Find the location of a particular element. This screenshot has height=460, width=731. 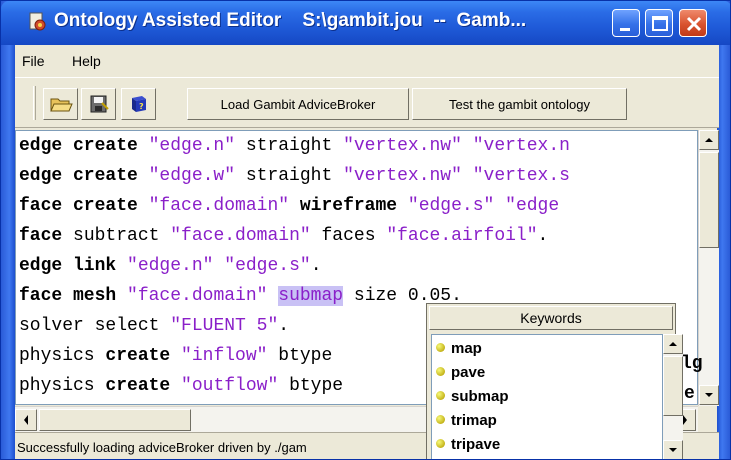

help-book-icon: ? is located at coordinates (138, 104).